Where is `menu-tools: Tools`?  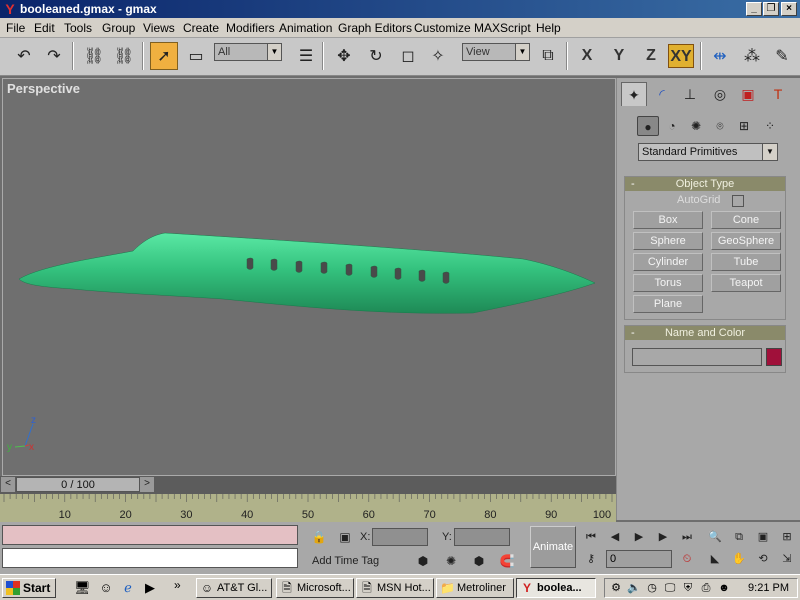 menu-tools: Tools is located at coordinates (78, 28).